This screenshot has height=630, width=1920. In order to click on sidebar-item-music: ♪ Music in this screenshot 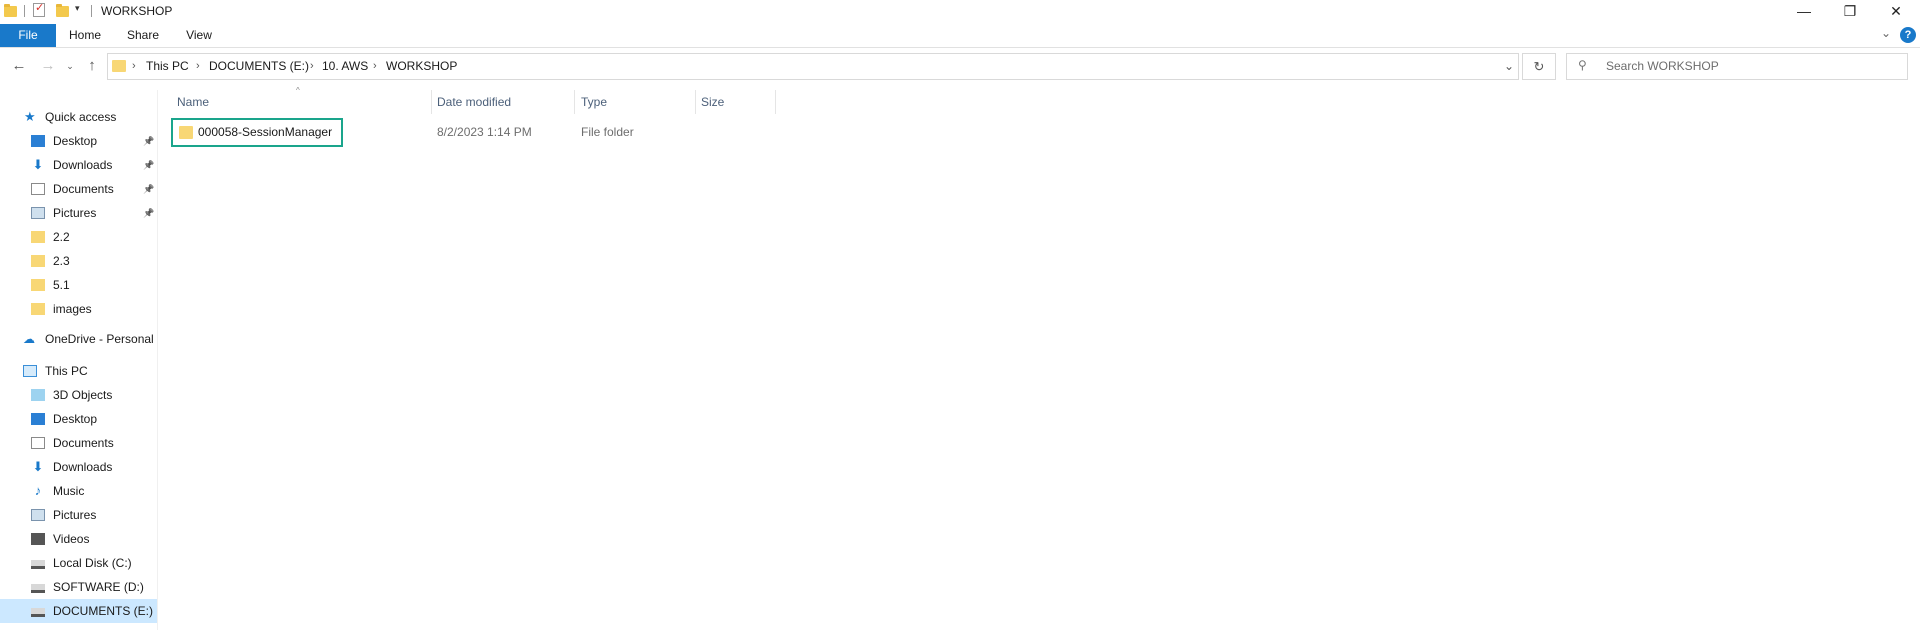, I will do `click(78, 491)`.